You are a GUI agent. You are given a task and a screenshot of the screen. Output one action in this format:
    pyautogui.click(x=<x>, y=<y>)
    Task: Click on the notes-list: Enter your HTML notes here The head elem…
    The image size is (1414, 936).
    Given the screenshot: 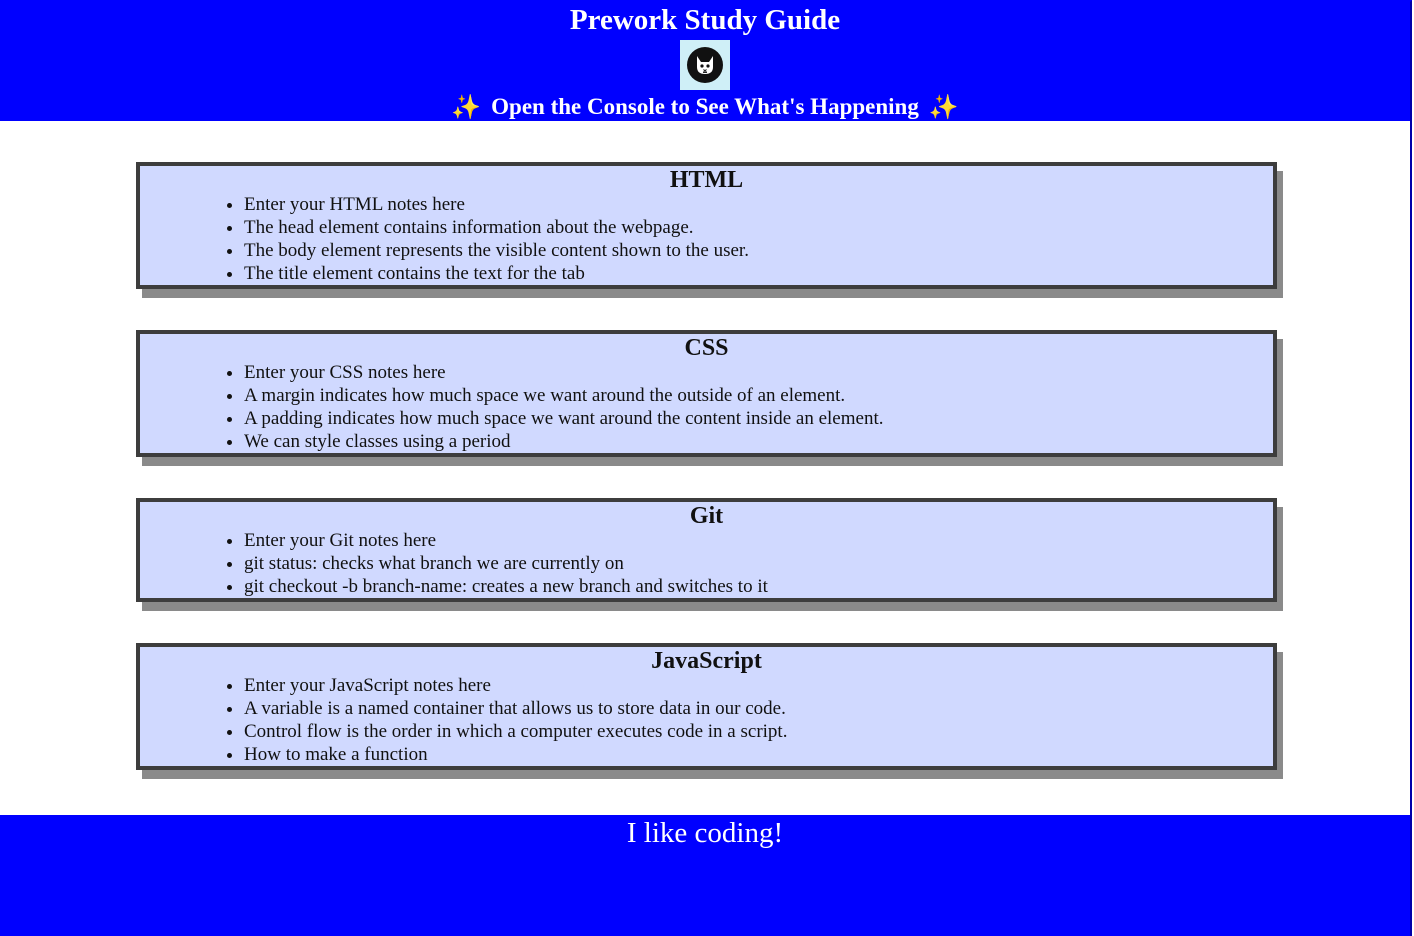 What is the action you would take?
    pyautogui.click(x=706, y=239)
    